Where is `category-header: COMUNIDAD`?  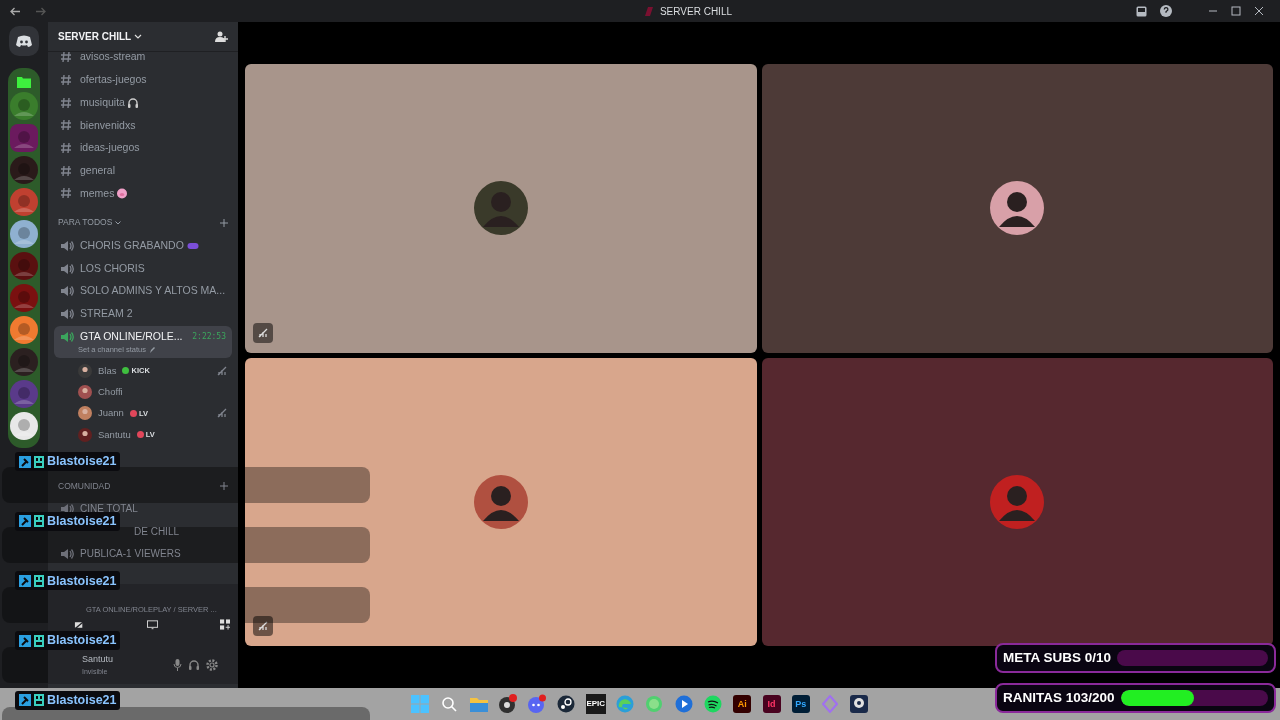 category-header: COMUNIDAD is located at coordinates (84, 486).